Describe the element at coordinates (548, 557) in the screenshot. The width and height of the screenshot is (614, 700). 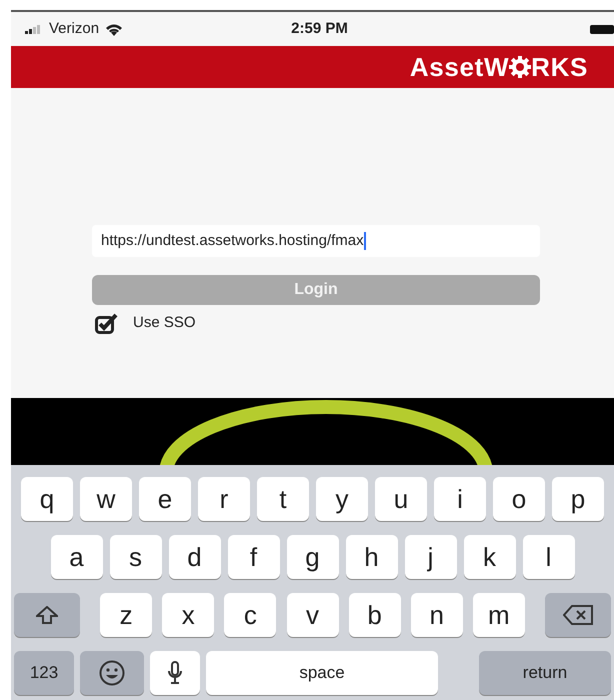
I see `letter-key: l` at that location.